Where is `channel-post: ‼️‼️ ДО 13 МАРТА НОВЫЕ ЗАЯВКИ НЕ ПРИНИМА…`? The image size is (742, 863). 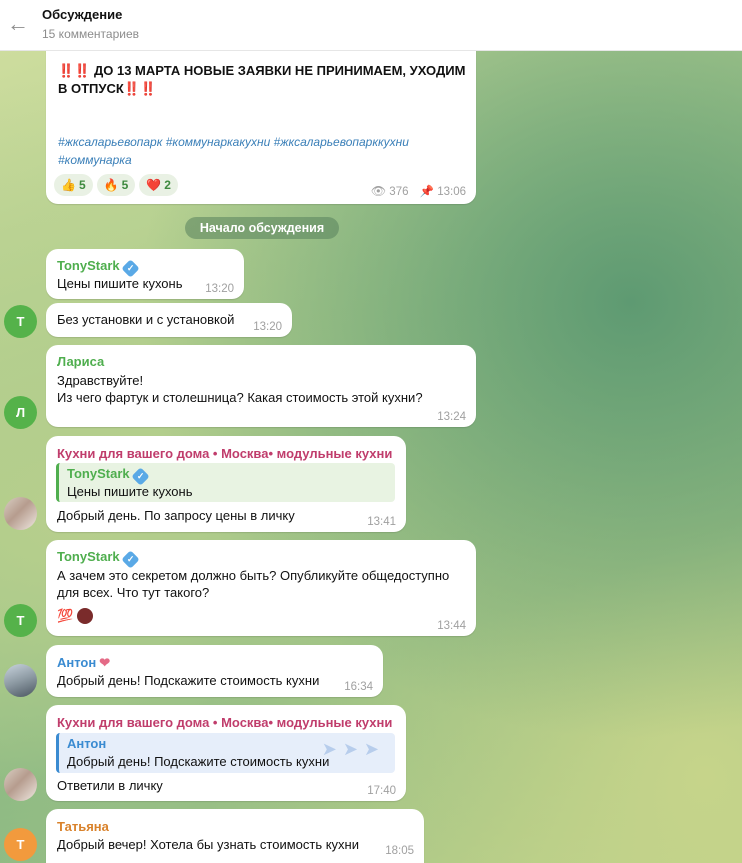
channel-post: ‼️‼️ ДО 13 МАРТА НОВЫЕ ЗАЯВКИ НЕ ПРИНИМА… is located at coordinates (261, 124).